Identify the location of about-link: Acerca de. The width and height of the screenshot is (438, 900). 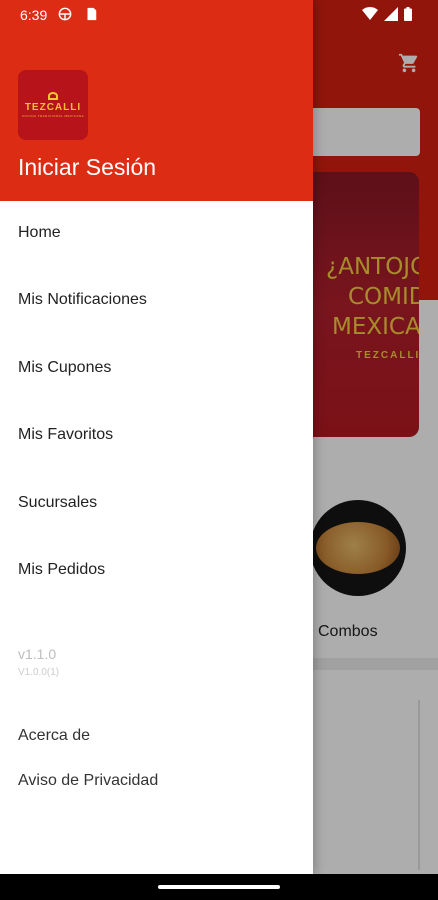
(54, 736).